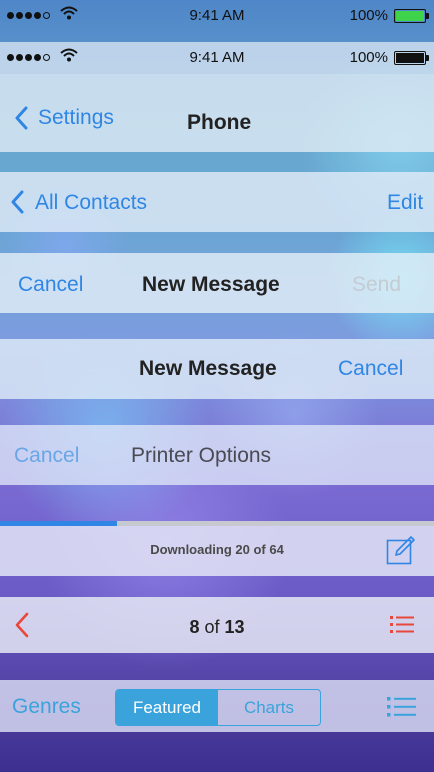 This screenshot has width=434, height=772. I want to click on segment-featured: Featured, so click(167, 707).